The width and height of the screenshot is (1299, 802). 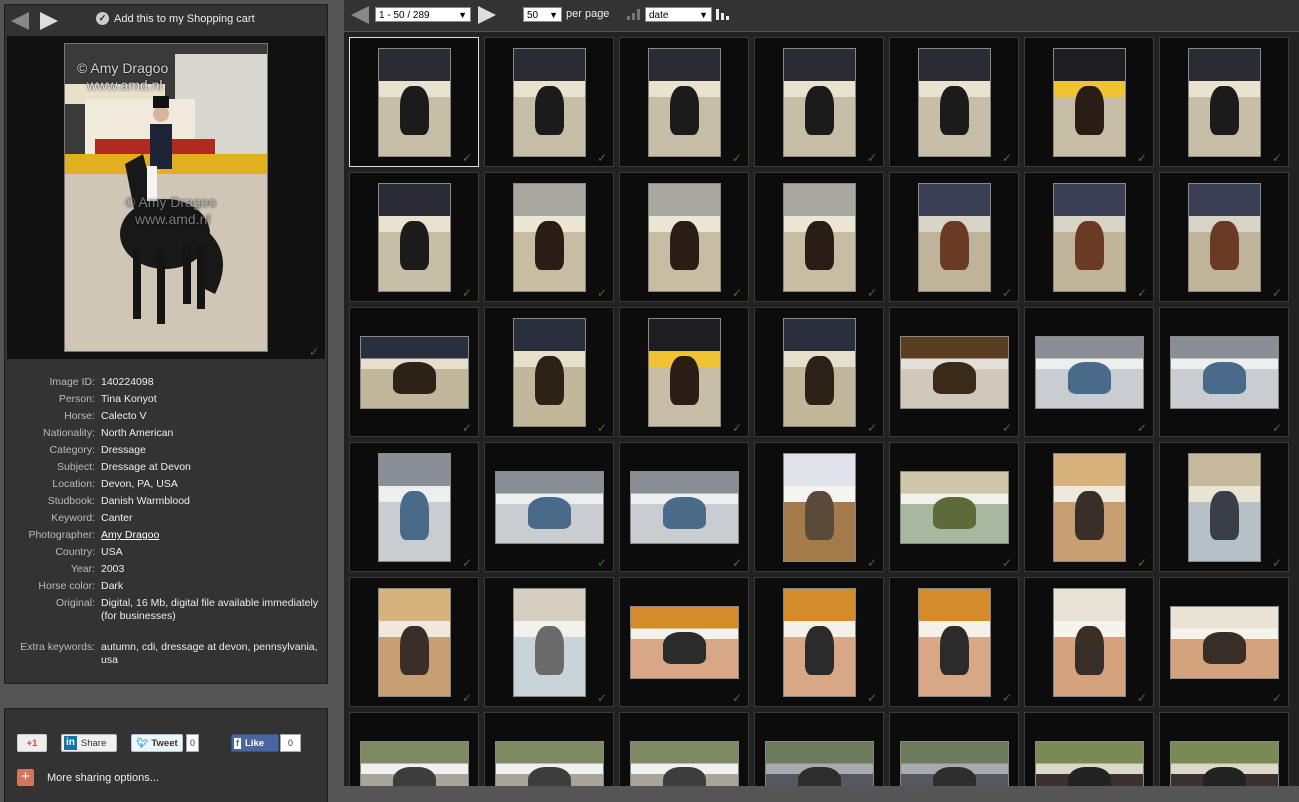 What do you see at coordinates (533, 15) in the screenshot?
I see `per-page-value: 50` at bounding box center [533, 15].